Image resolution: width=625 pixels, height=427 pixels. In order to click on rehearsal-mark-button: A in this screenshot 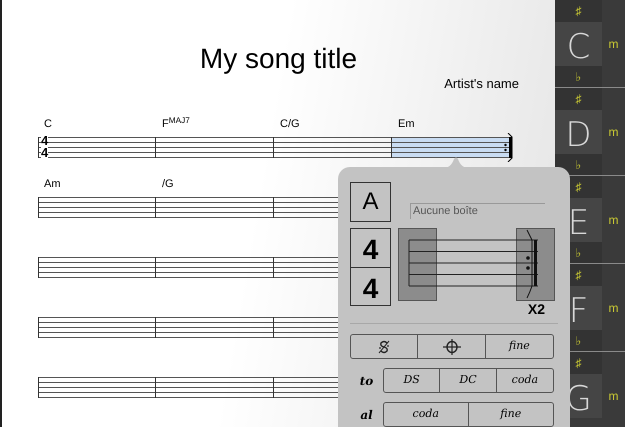, I will do `click(370, 202)`.